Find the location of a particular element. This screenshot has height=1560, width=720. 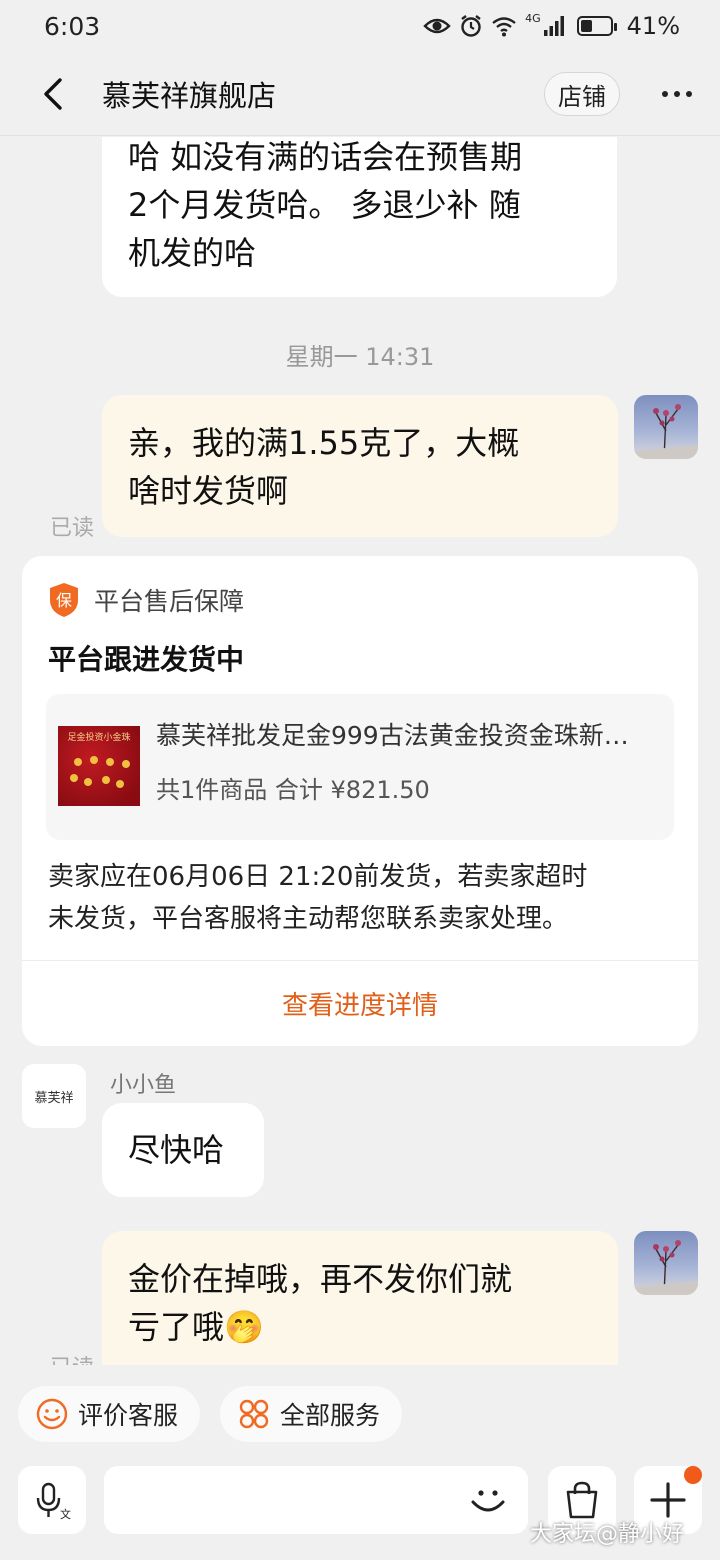

voice-input-button: 文 is located at coordinates (52, 1500).